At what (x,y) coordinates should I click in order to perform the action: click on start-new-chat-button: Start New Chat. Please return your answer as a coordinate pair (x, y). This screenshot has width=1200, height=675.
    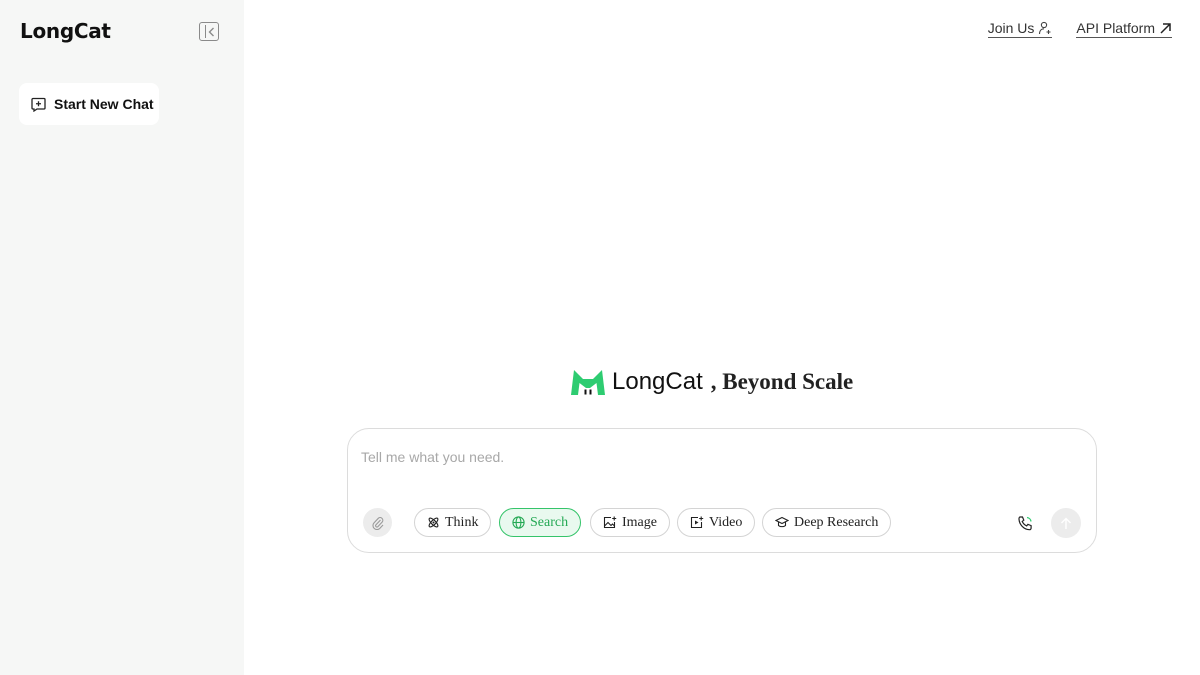
    Looking at the image, I should click on (89, 104).